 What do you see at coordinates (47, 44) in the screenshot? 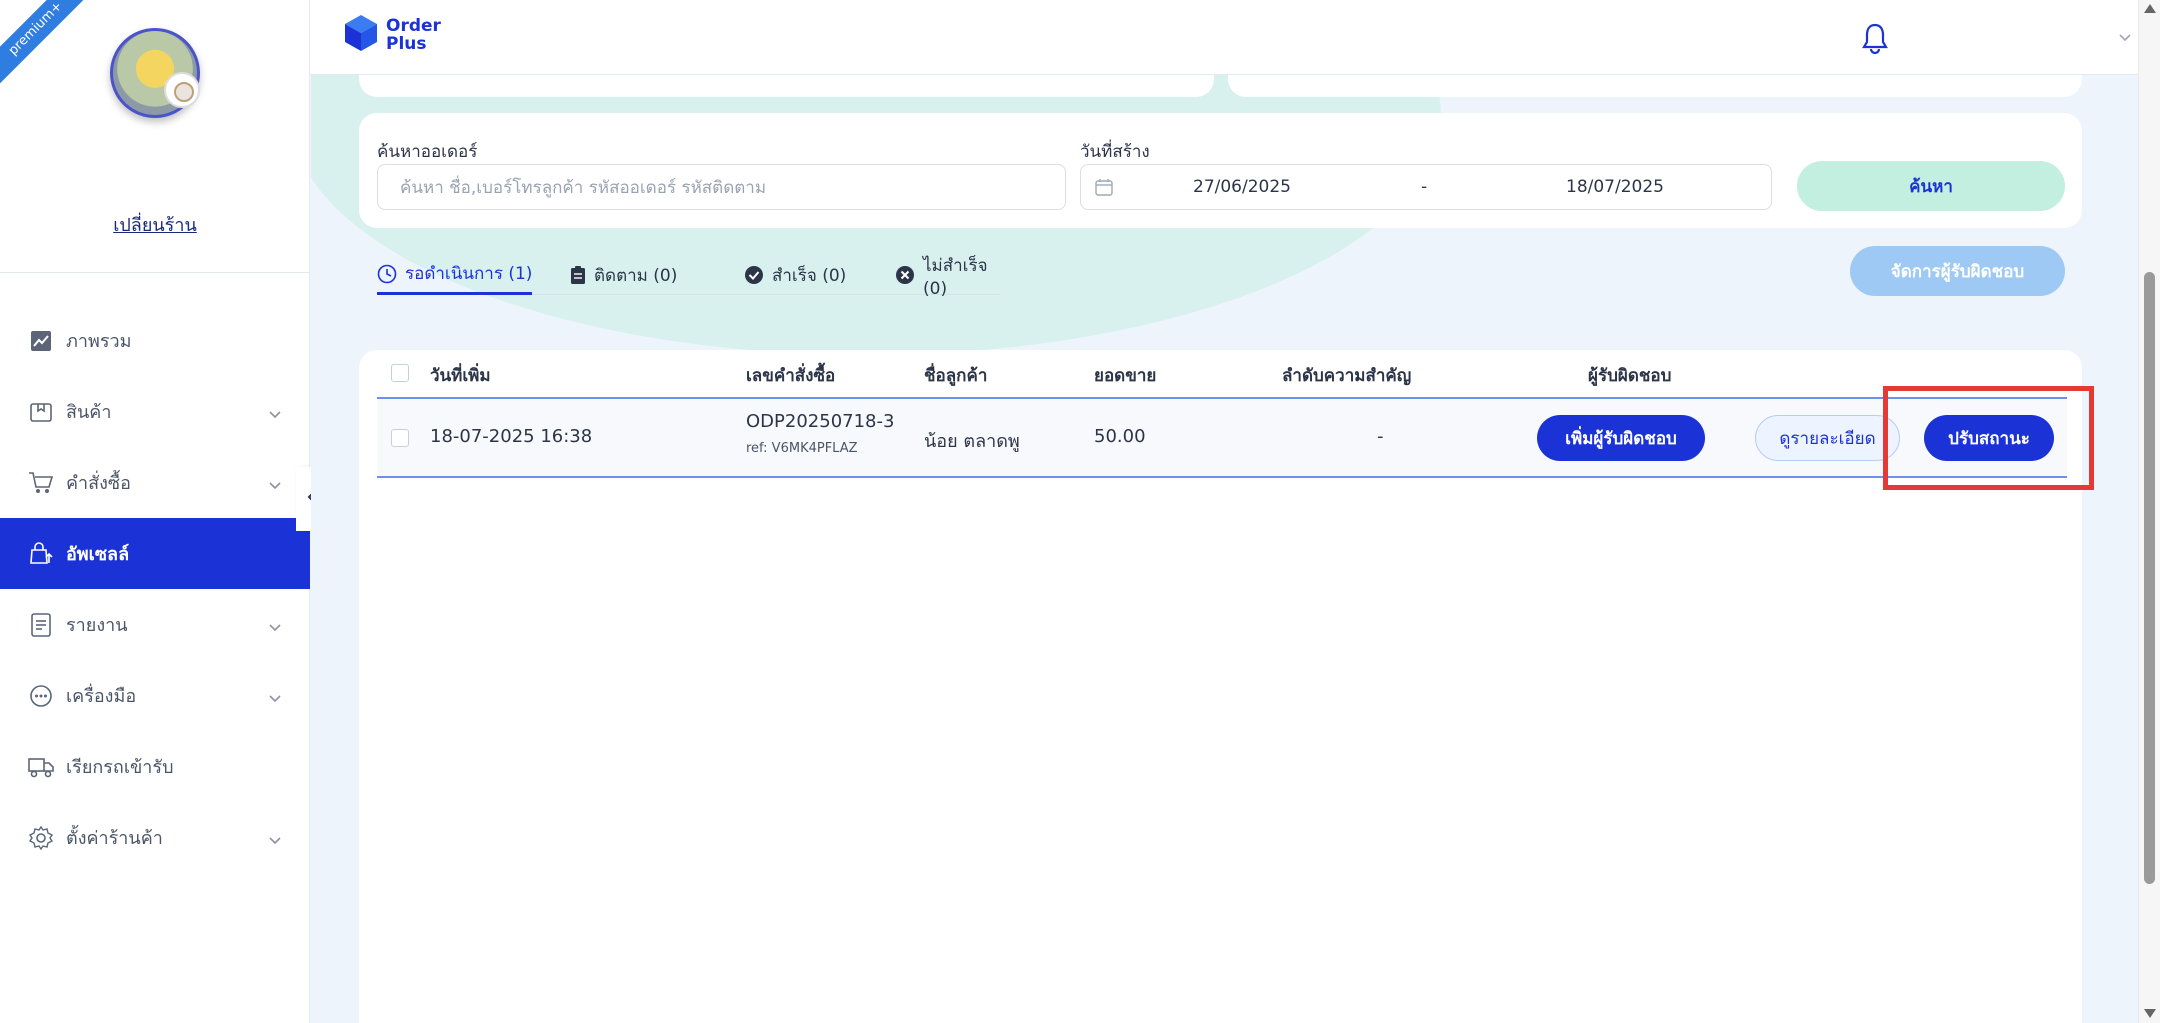
I see `premium-ribbon: premium+` at bounding box center [47, 44].